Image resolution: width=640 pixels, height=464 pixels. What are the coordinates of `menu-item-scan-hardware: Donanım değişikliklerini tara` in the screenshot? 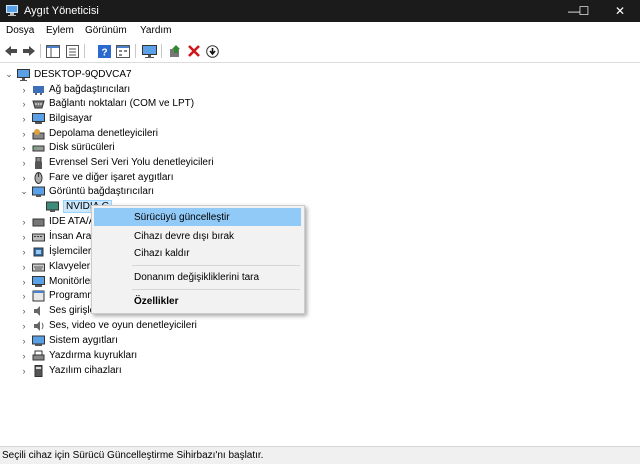 It's located at (197, 277).